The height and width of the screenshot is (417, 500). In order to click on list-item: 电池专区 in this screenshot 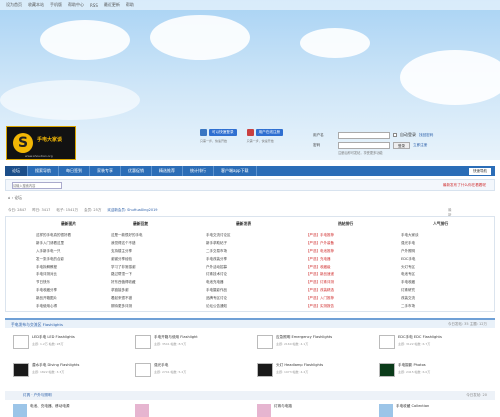, I will do `click(408, 274)`.